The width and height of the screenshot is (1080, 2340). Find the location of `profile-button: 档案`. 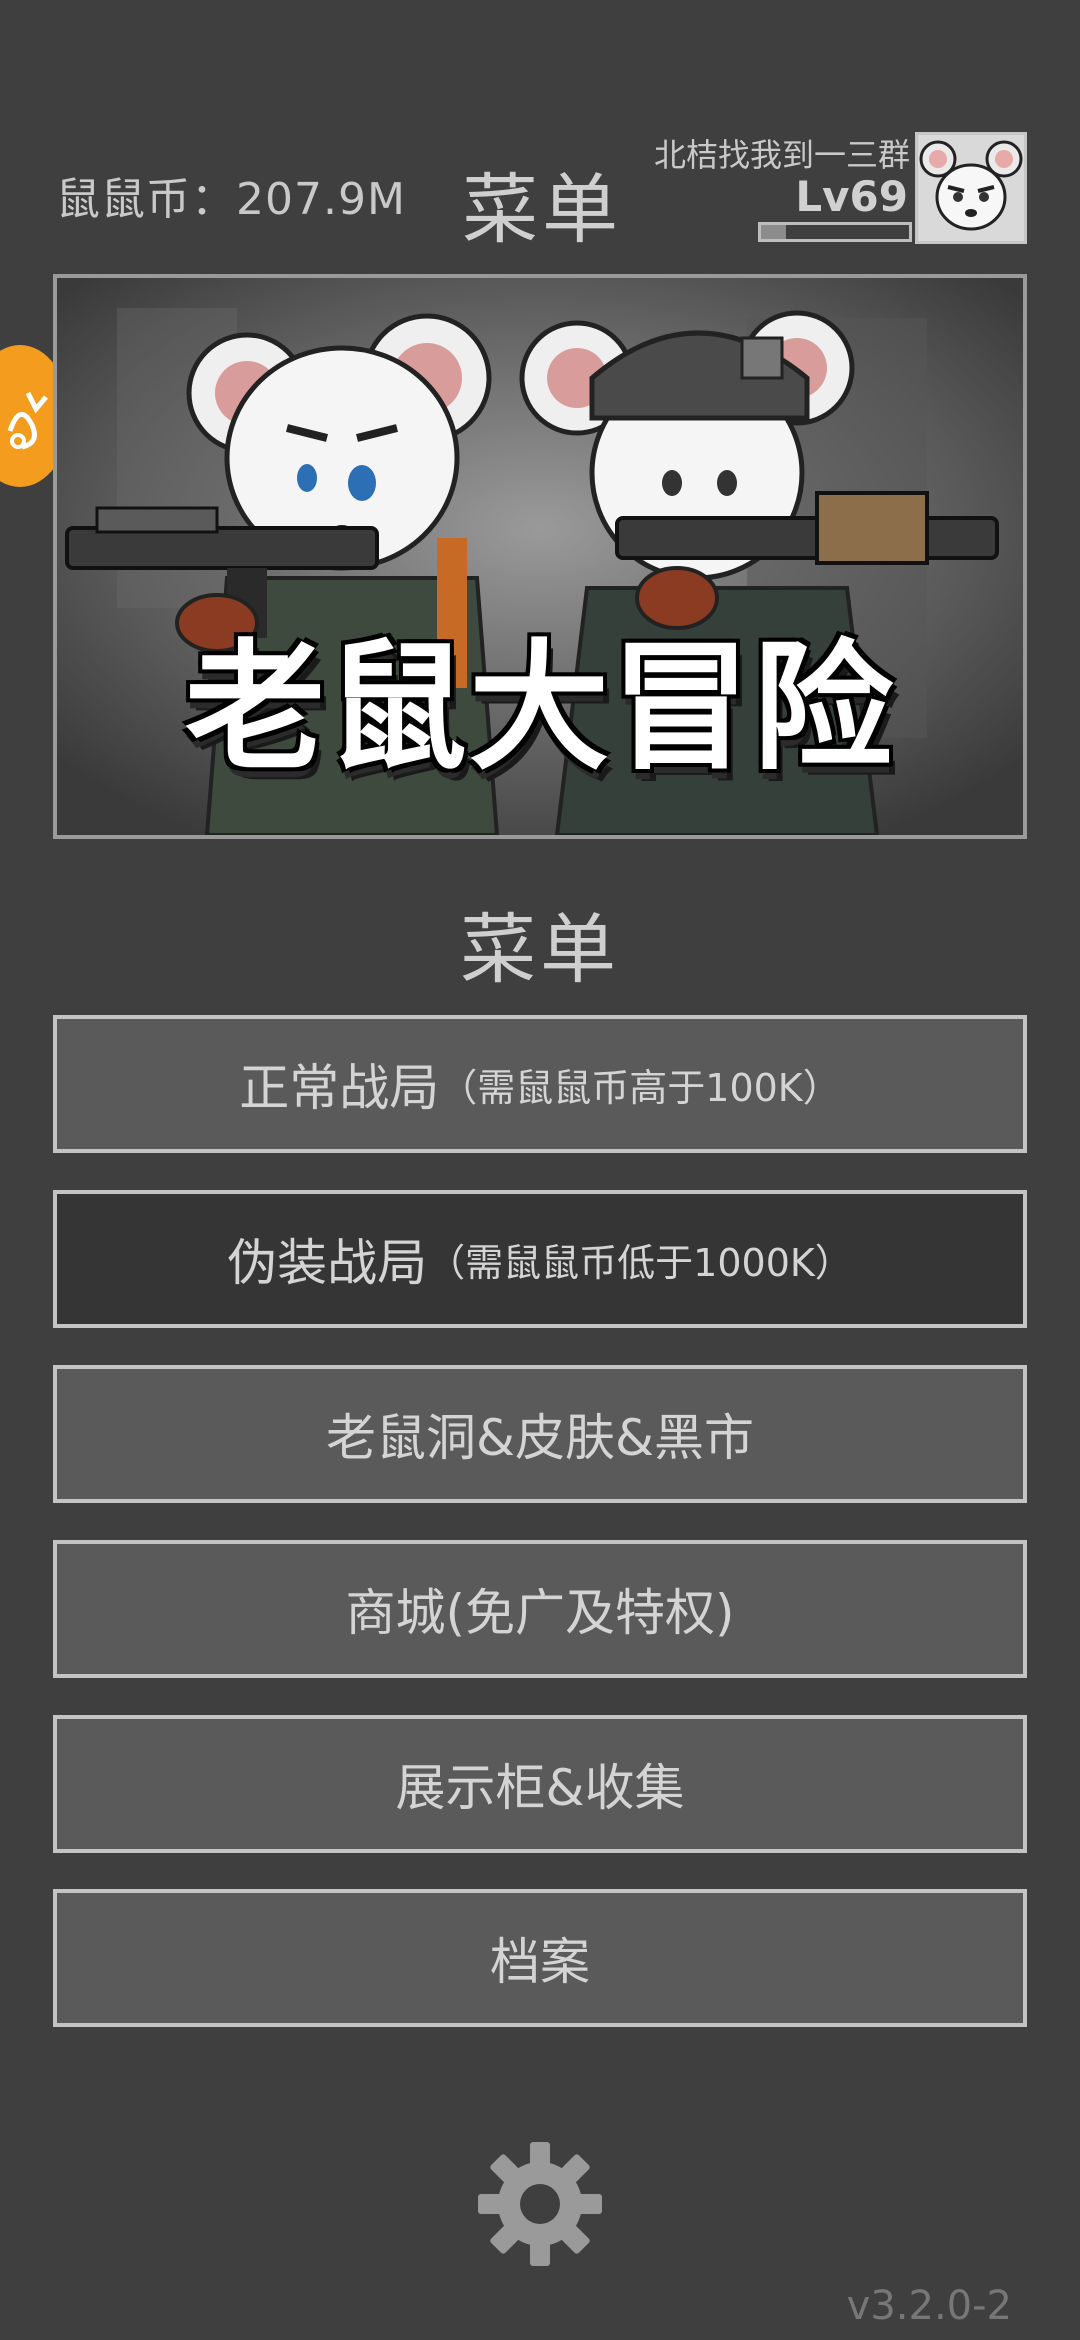

profile-button: 档案 is located at coordinates (540, 1958).